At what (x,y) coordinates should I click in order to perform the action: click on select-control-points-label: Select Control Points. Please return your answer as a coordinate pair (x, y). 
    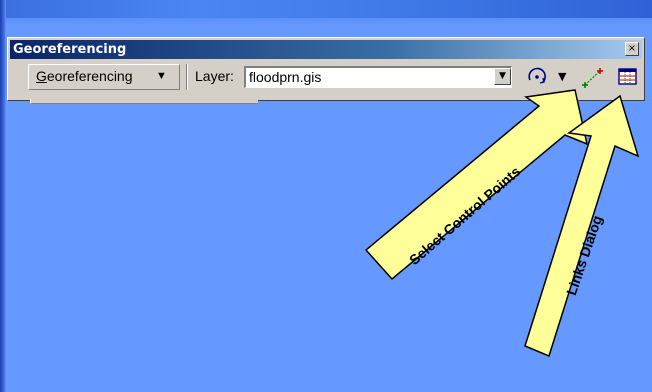
    Looking at the image, I should click on (465, 216).